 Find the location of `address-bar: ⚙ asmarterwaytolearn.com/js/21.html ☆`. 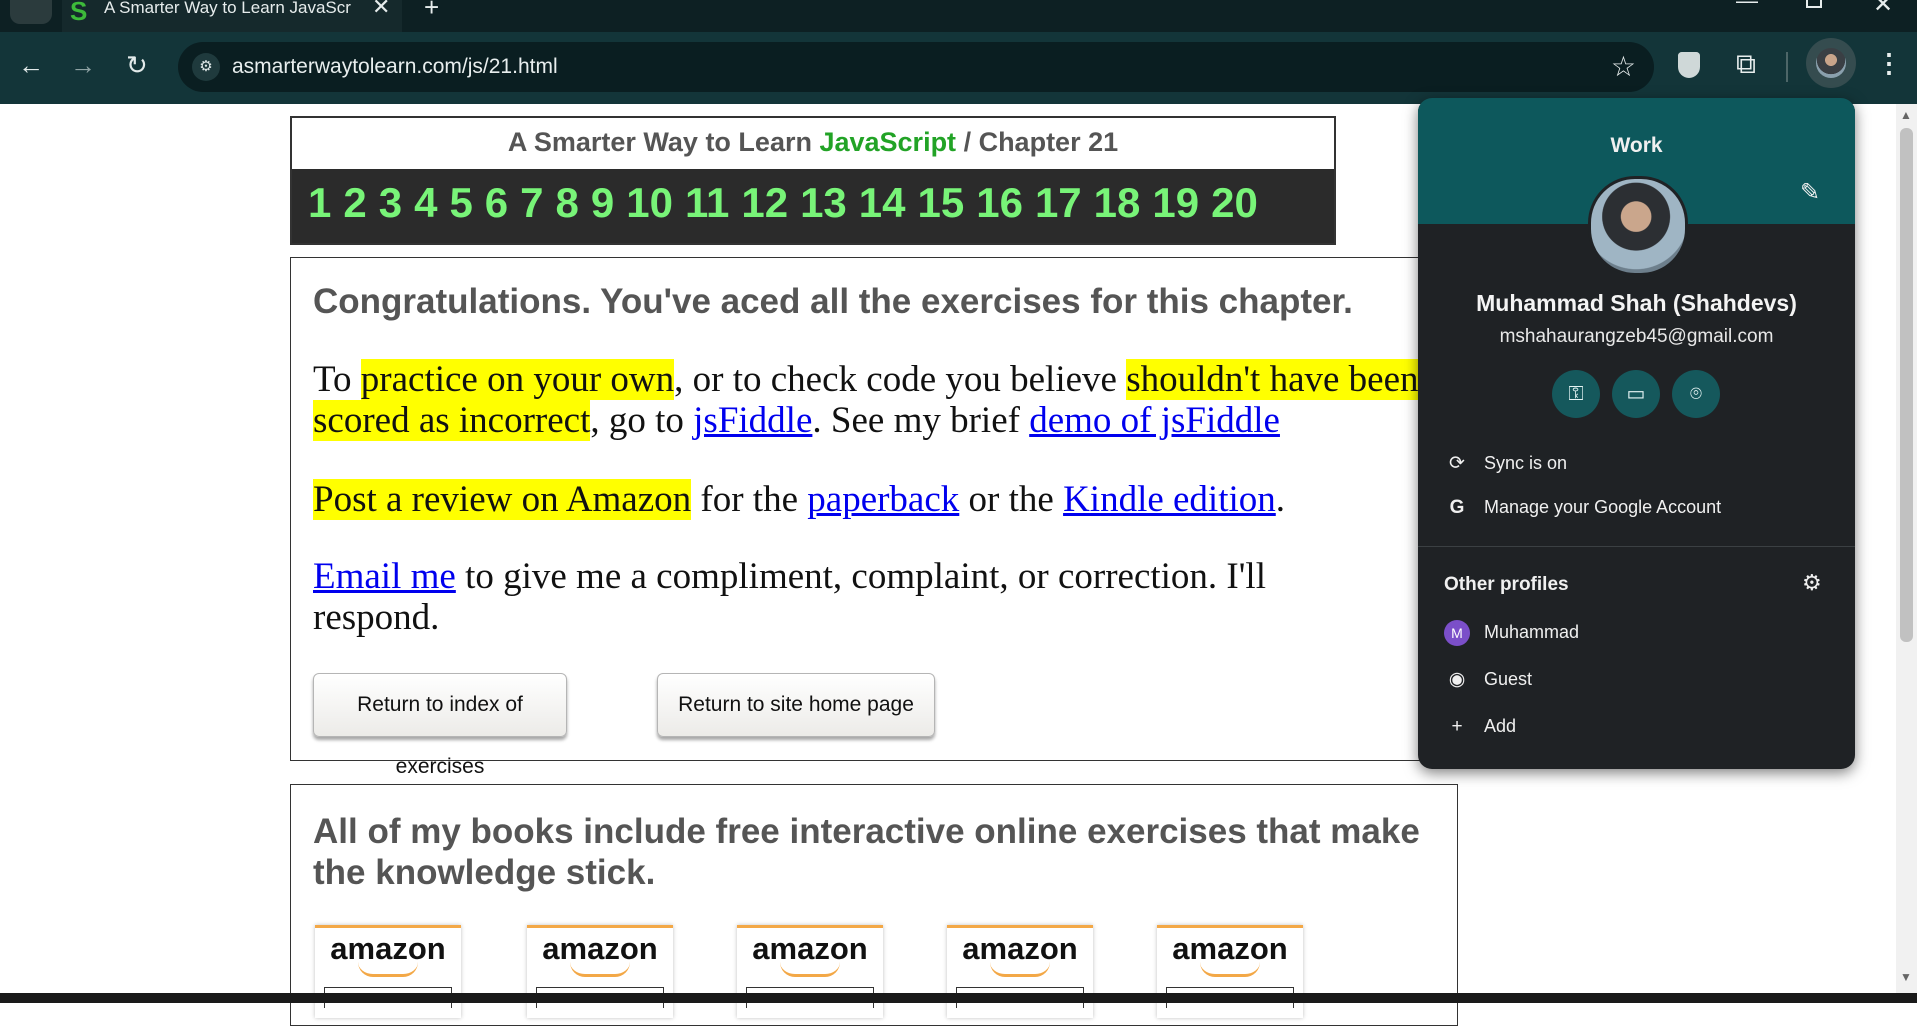

address-bar: ⚙ asmarterwaytolearn.com/js/21.html ☆ is located at coordinates (916, 67).